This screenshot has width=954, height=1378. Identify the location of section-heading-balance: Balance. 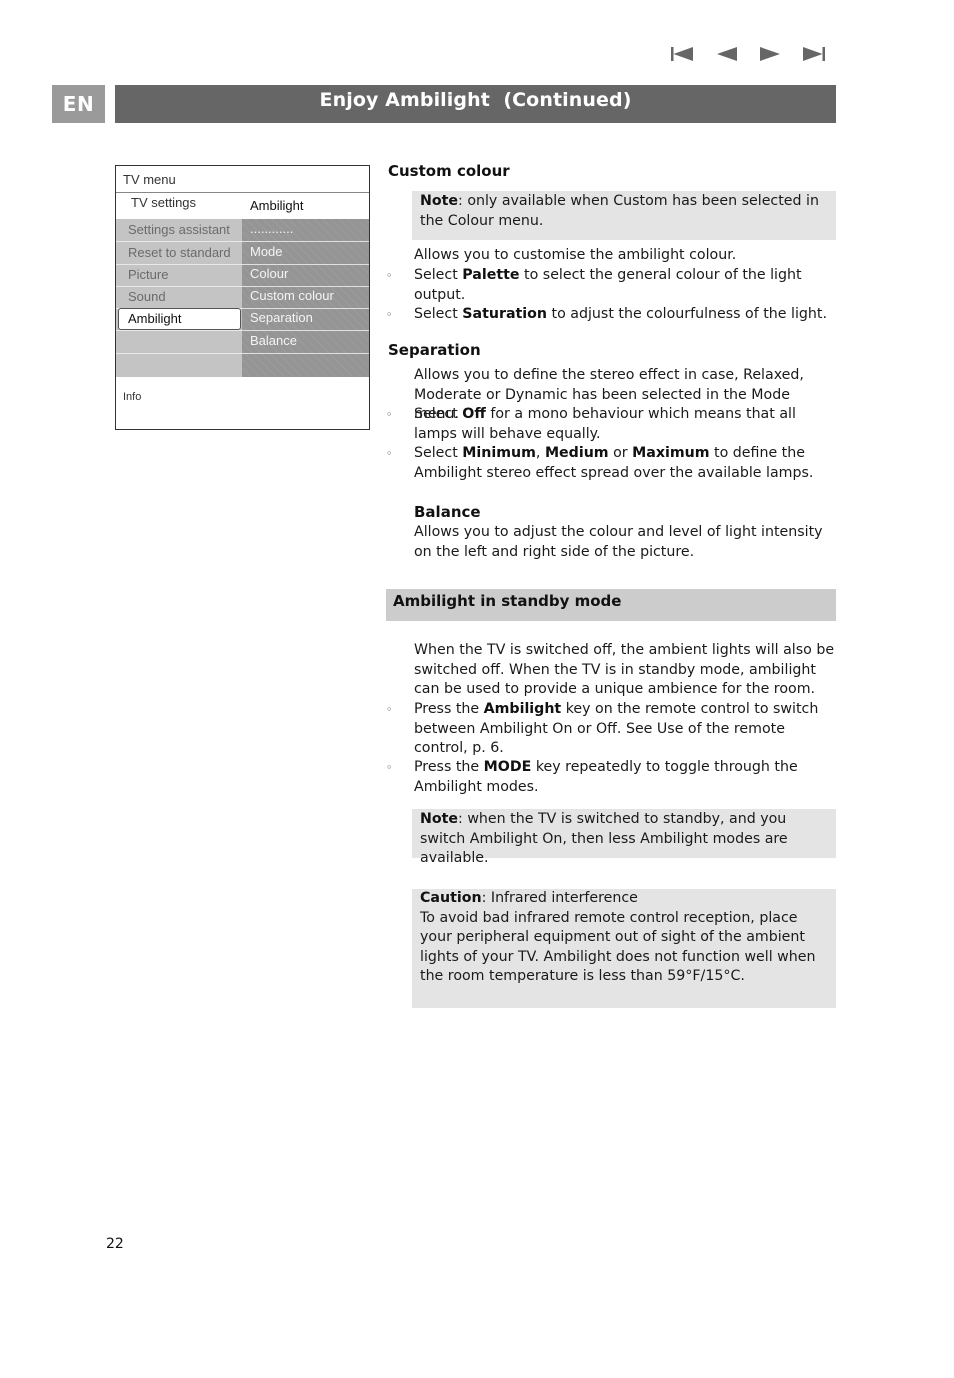
(447, 512).